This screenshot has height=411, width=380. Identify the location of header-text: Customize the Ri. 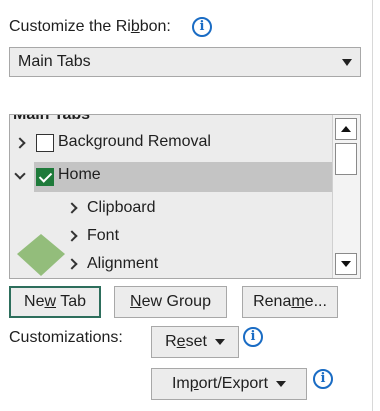
(70, 26).